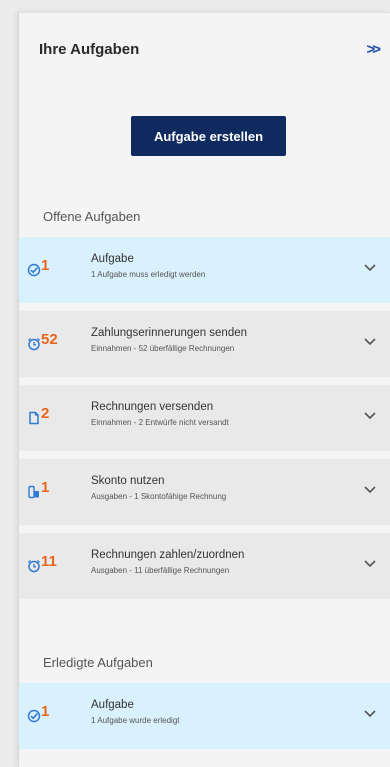  Describe the element at coordinates (208, 136) in the screenshot. I see `create-task-button: Aufgabe erstellen` at that location.